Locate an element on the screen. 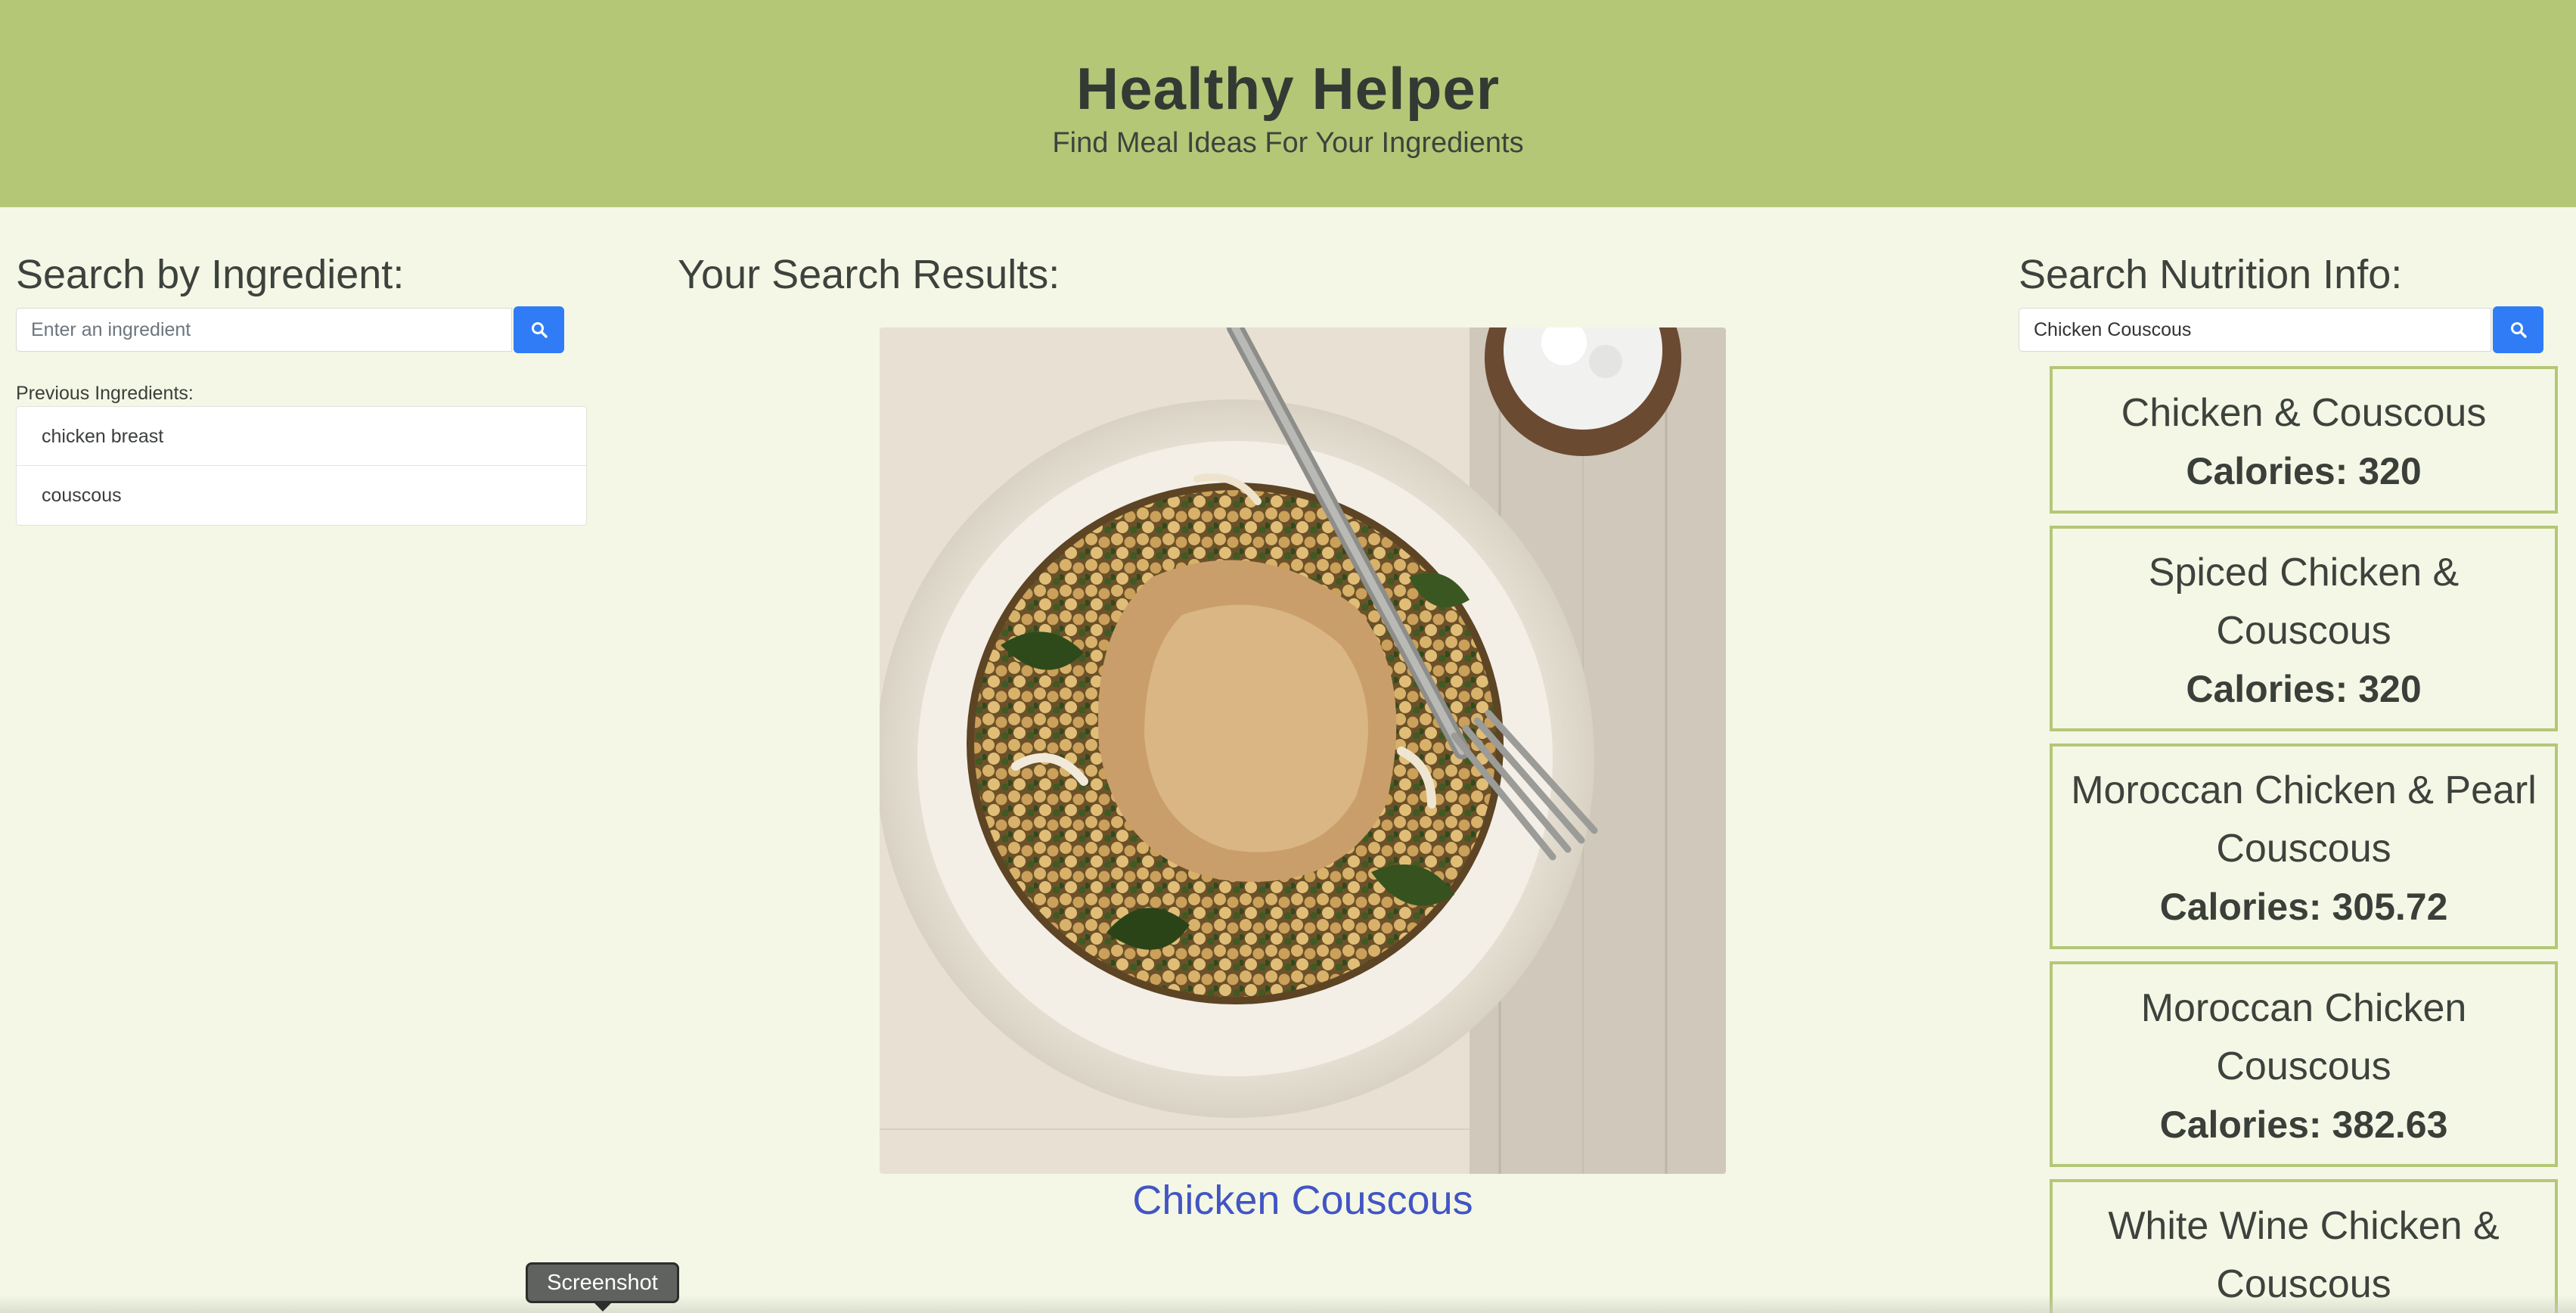  previous-ingredient-item: couscous is located at coordinates (301, 495).